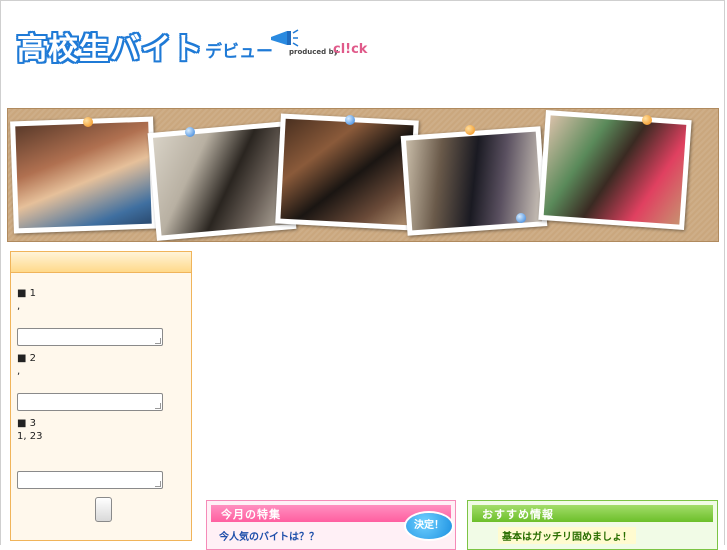  I want to click on submit-button, so click(103, 509).